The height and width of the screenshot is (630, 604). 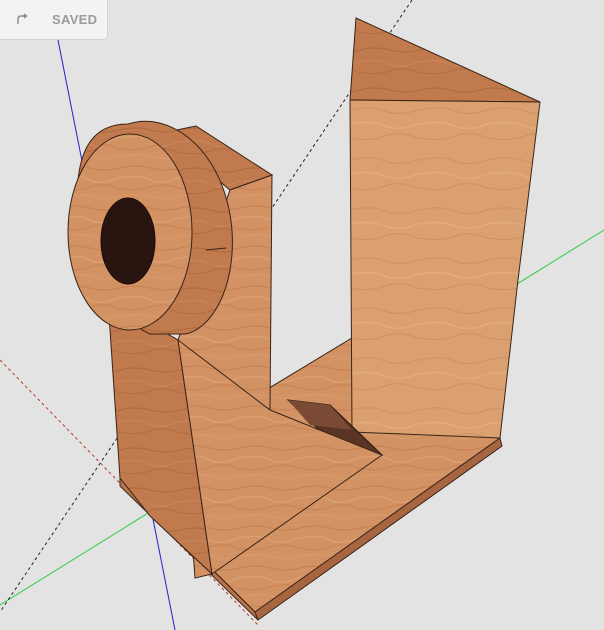 I want to click on saved-status-label: SAVED, so click(x=75, y=19).